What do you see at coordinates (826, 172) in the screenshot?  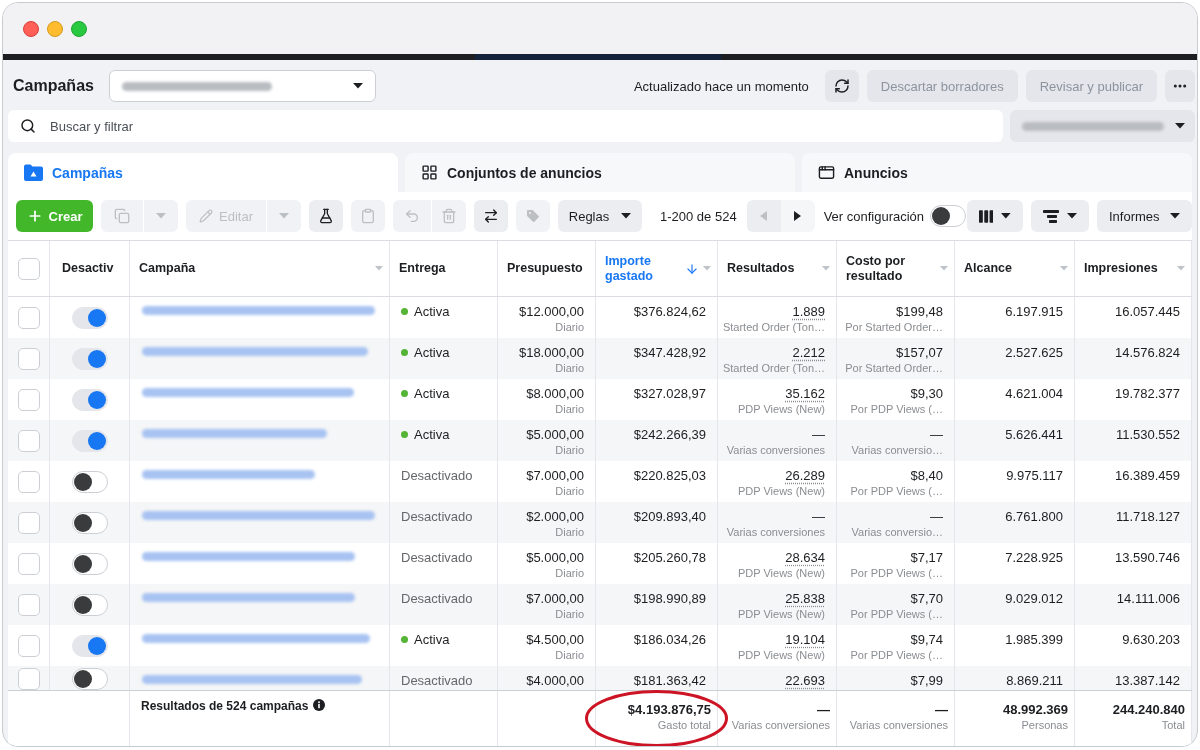 I see `window-icon` at bounding box center [826, 172].